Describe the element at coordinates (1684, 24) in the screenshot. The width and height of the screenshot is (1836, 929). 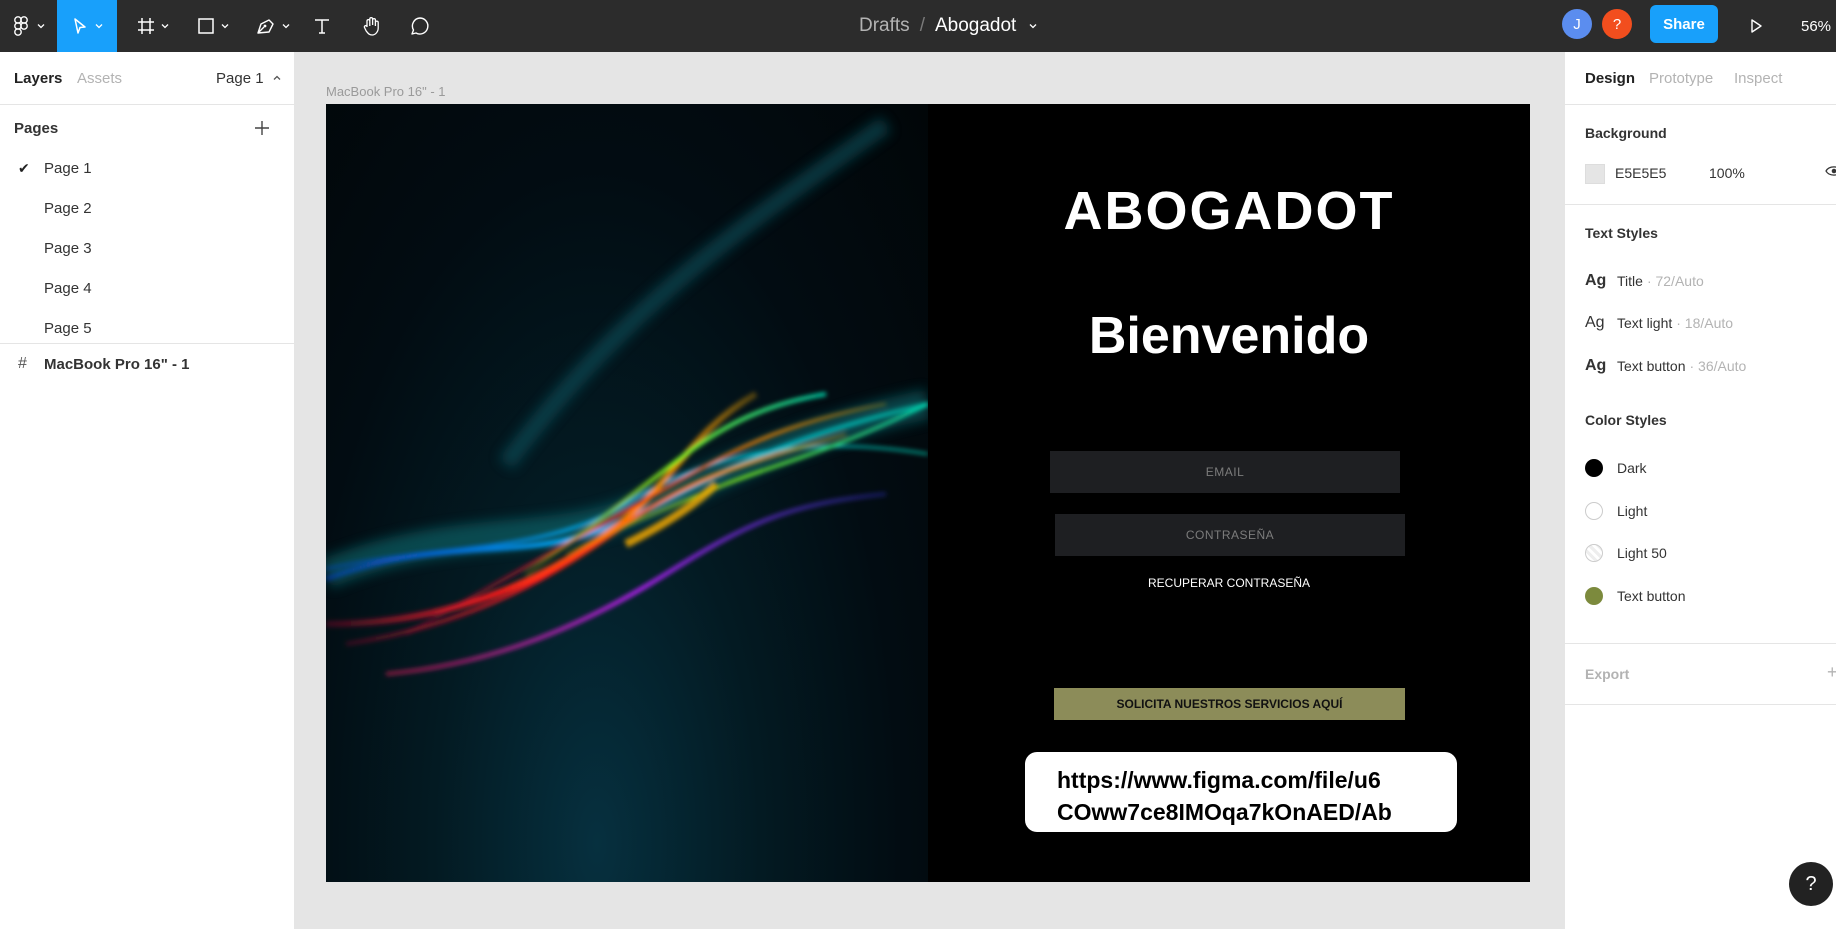
I see `share-button: Share` at that location.